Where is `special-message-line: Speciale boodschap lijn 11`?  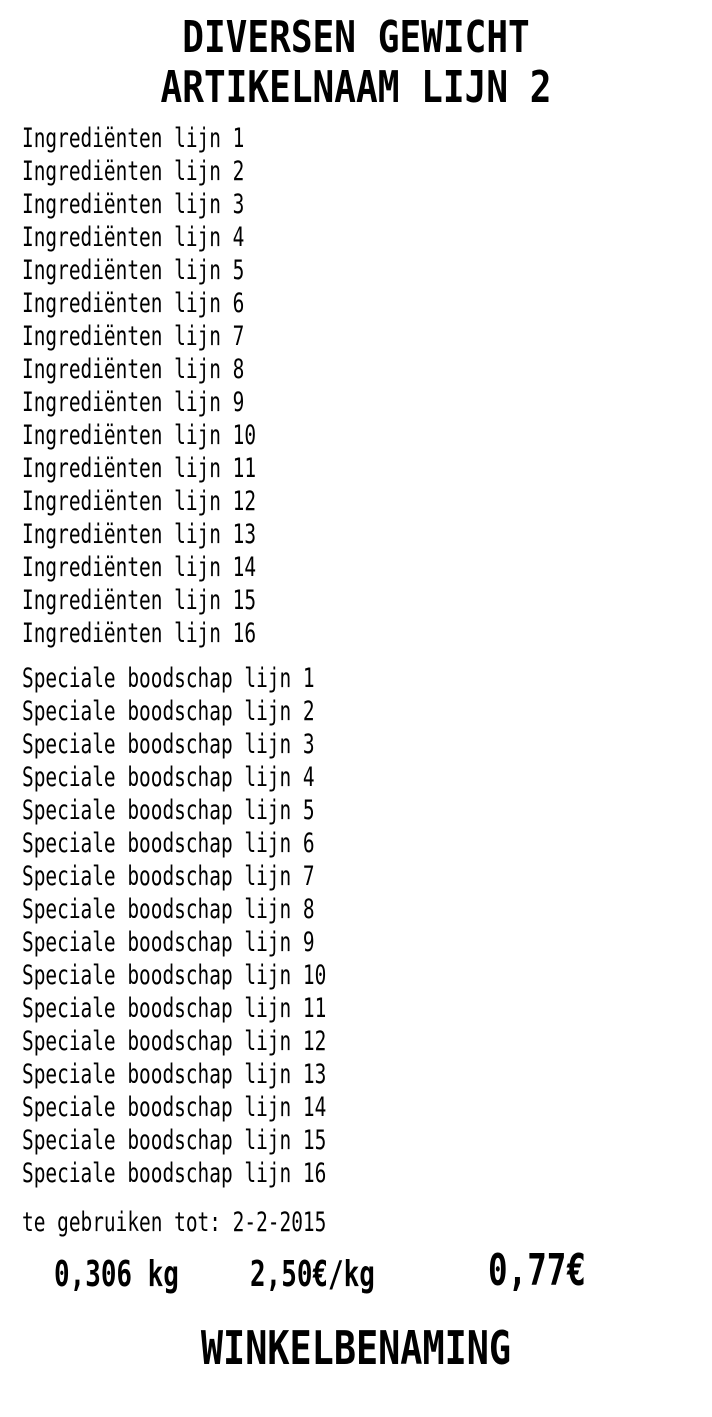
special-message-line: Speciale boodschap lijn 11 is located at coordinates (174, 1008).